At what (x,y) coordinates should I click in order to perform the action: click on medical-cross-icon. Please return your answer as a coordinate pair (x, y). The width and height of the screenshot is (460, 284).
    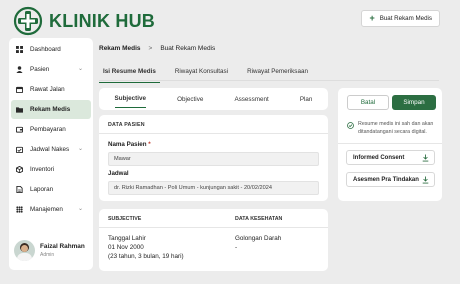
    Looking at the image, I should click on (28, 21).